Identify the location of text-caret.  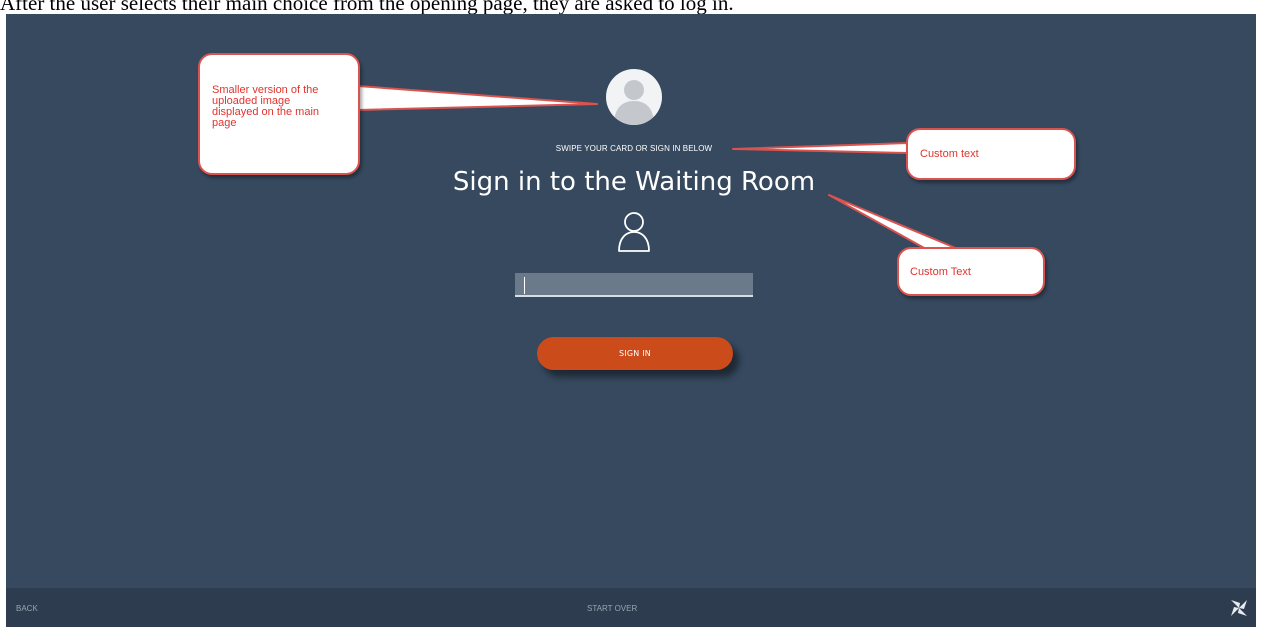
(524, 285).